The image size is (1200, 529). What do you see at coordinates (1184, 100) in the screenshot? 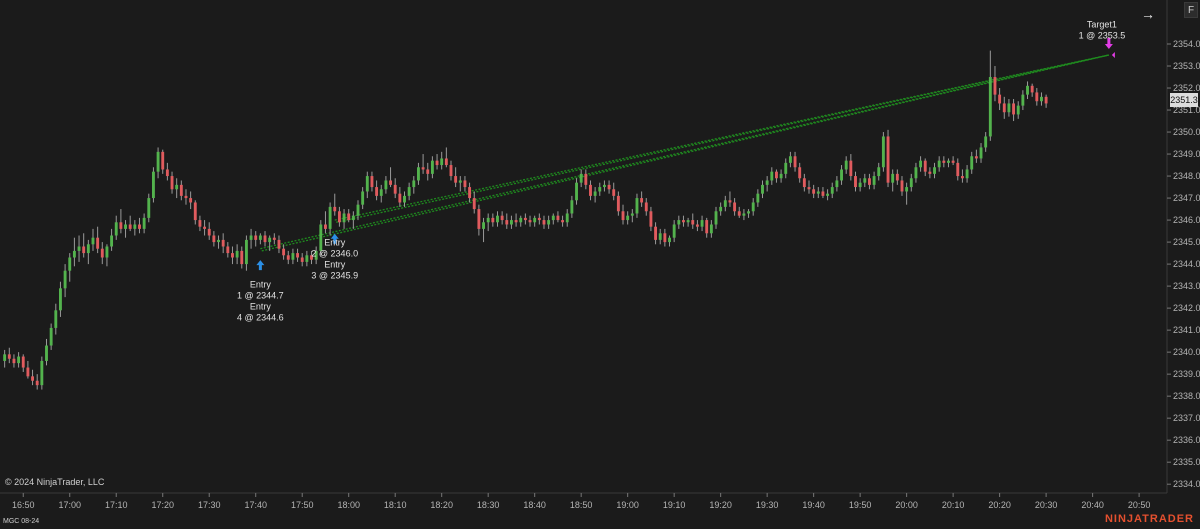
I see `last-price-marker: 2351.3` at bounding box center [1184, 100].